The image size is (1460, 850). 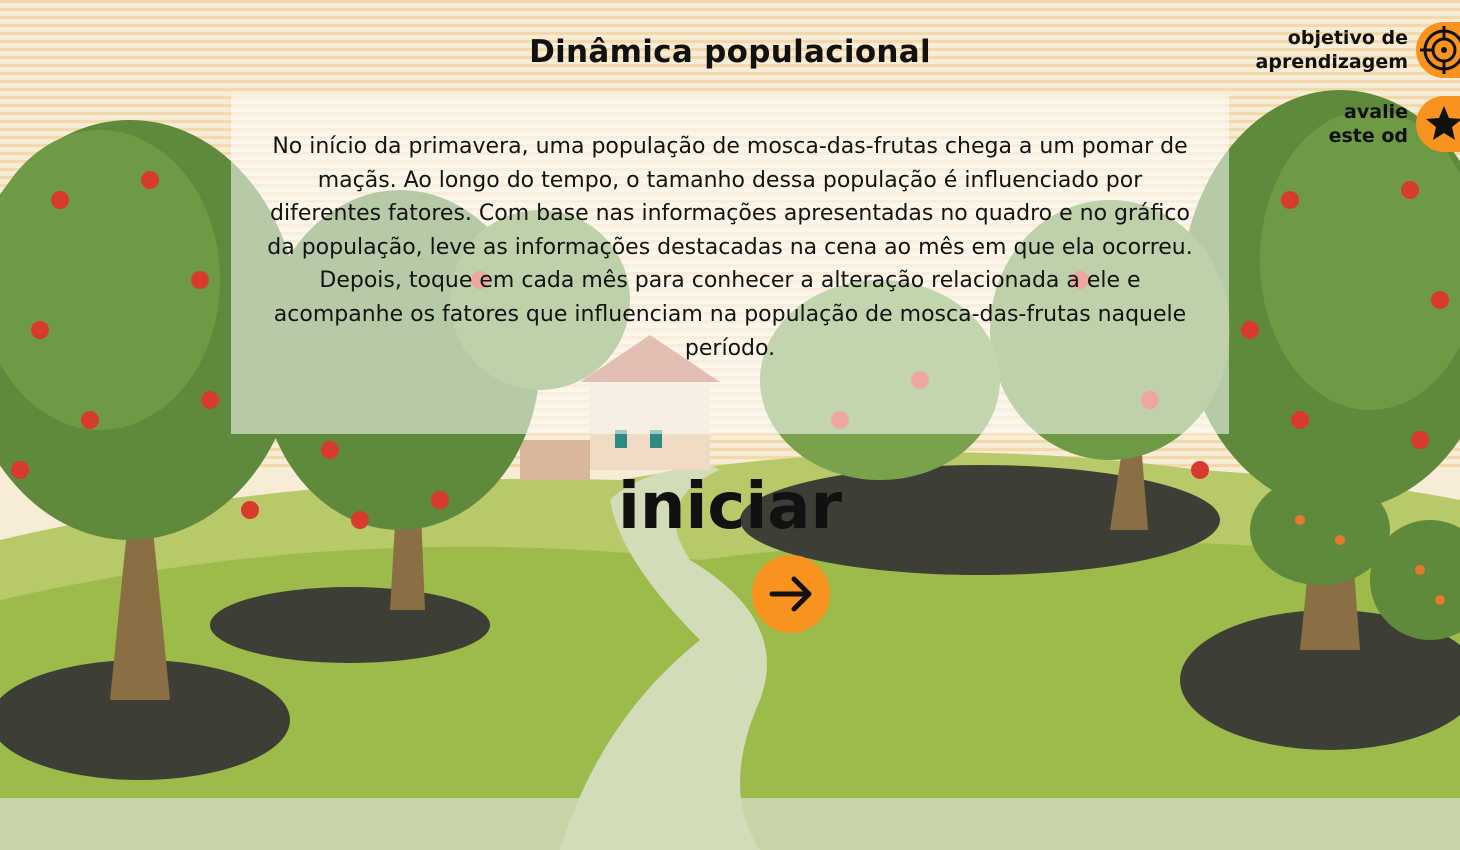 I want to click on start-button, so click(x=791, y=594).